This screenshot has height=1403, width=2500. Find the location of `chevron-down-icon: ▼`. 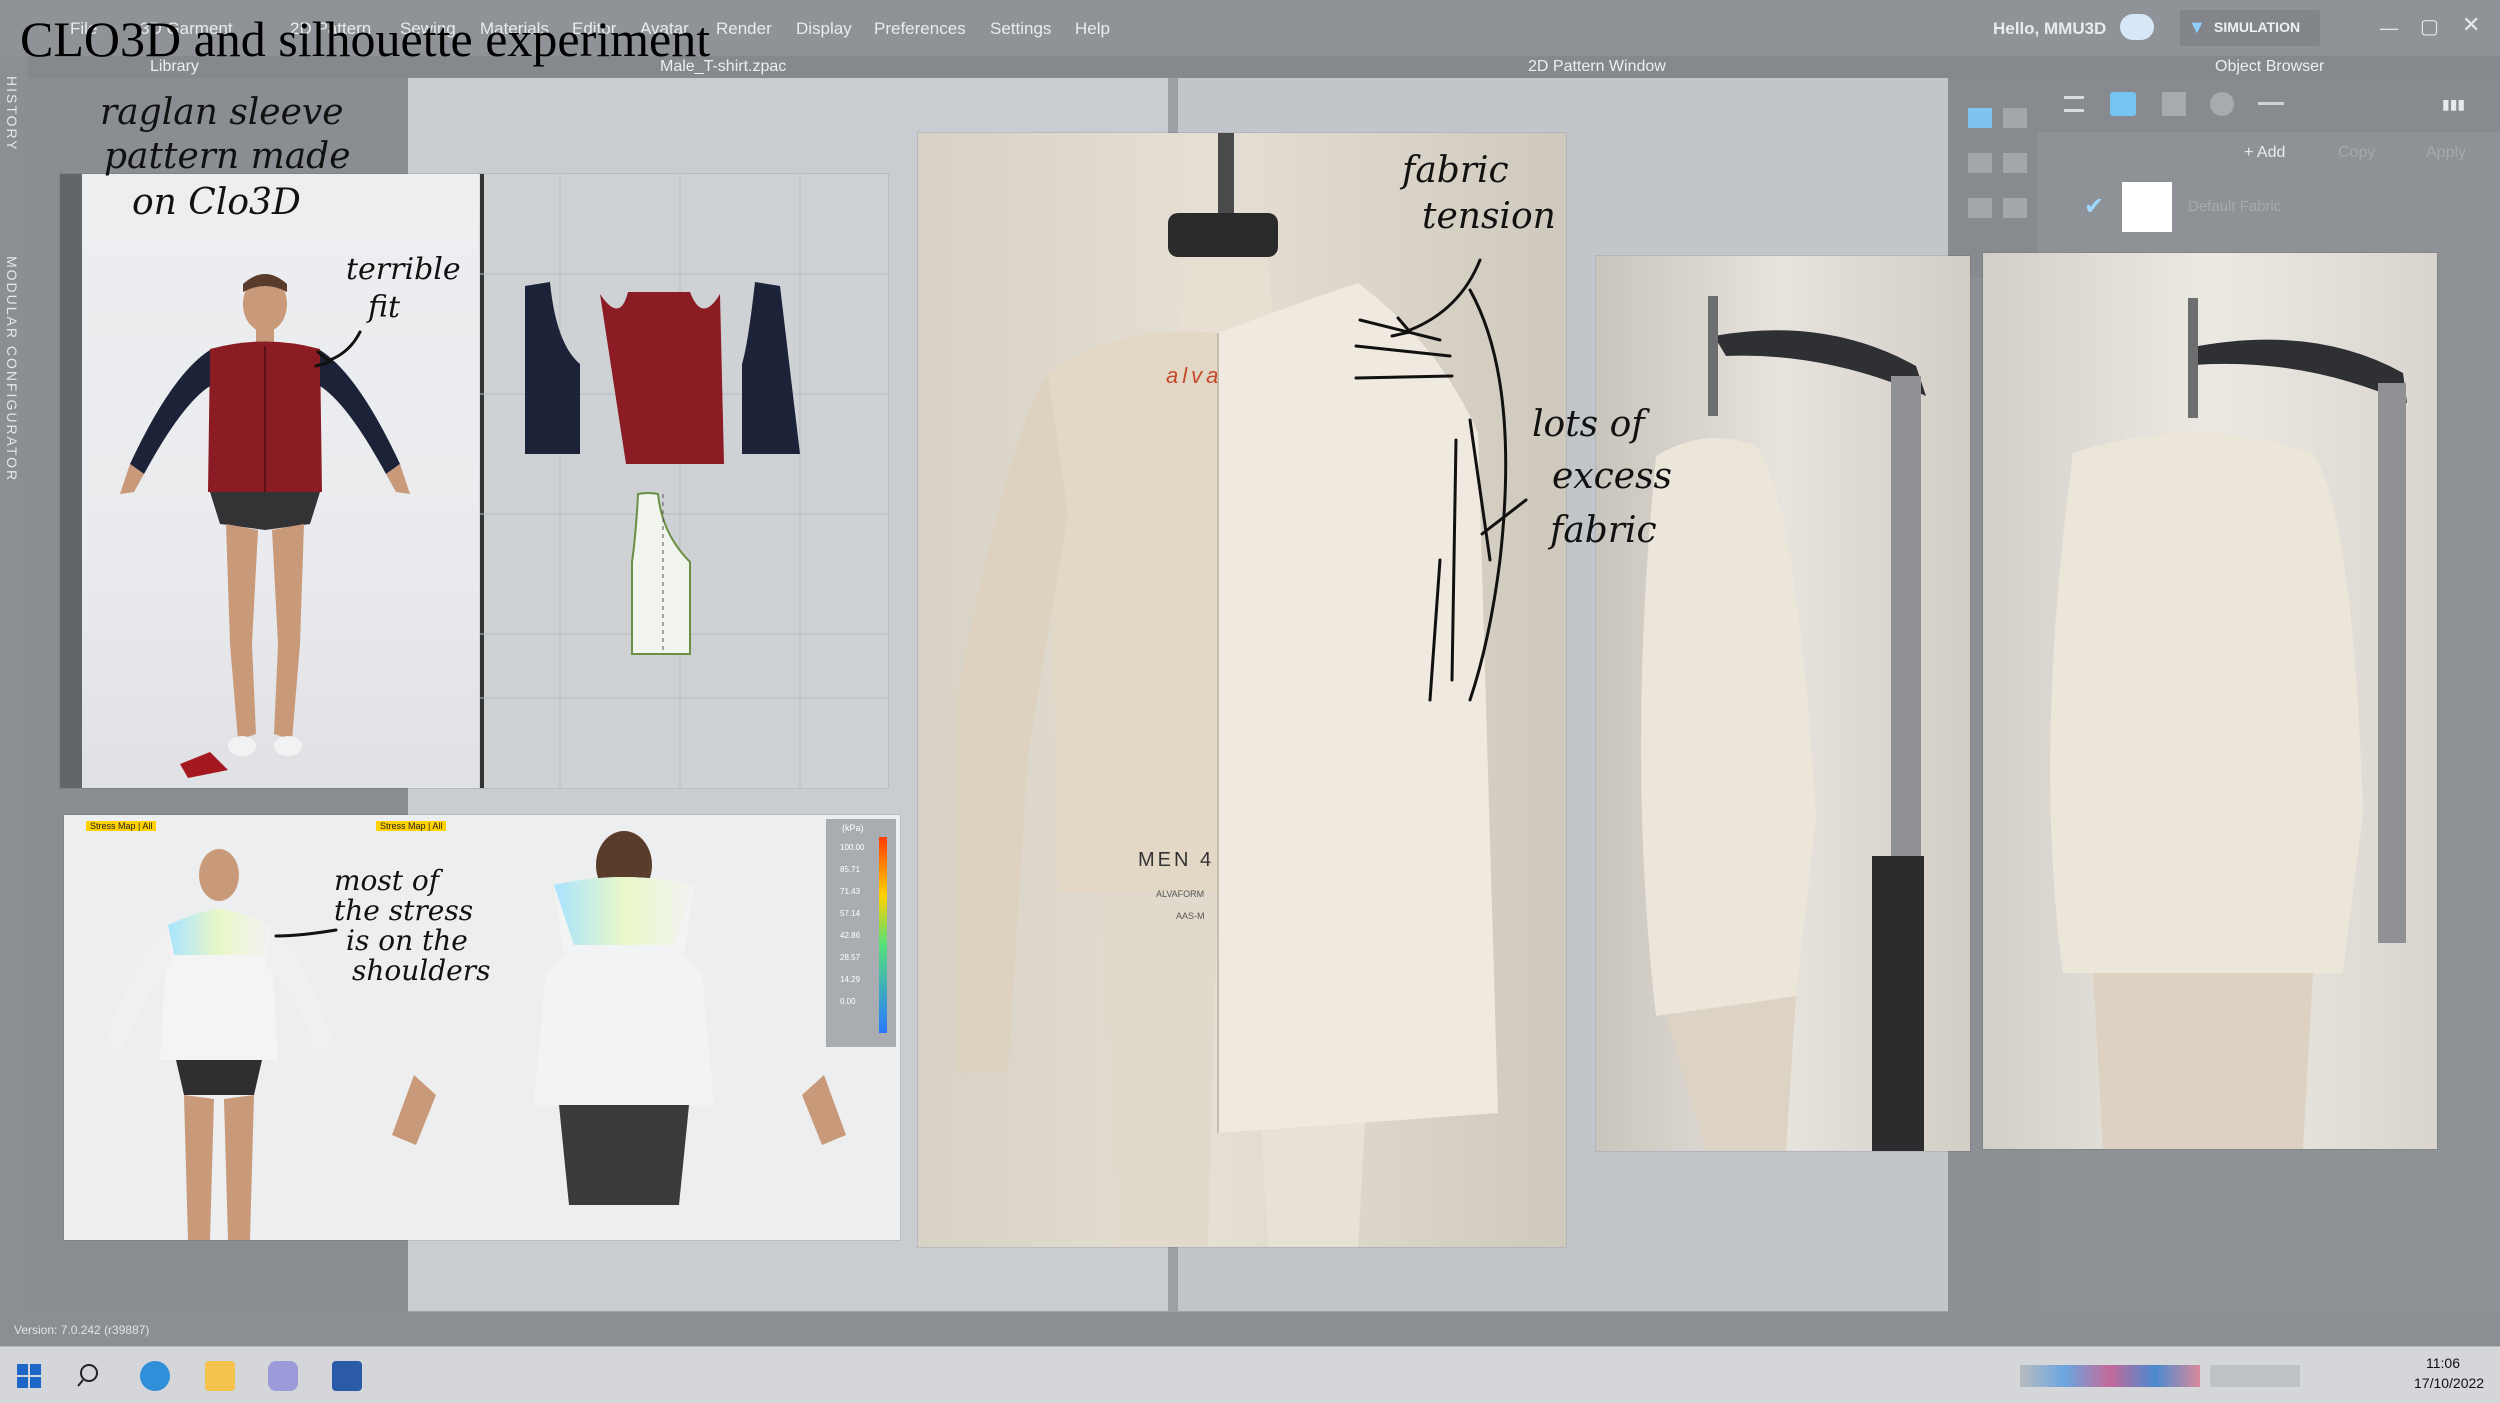

chevron-down-icon: ▼ is located at coordinates (2197, 27).